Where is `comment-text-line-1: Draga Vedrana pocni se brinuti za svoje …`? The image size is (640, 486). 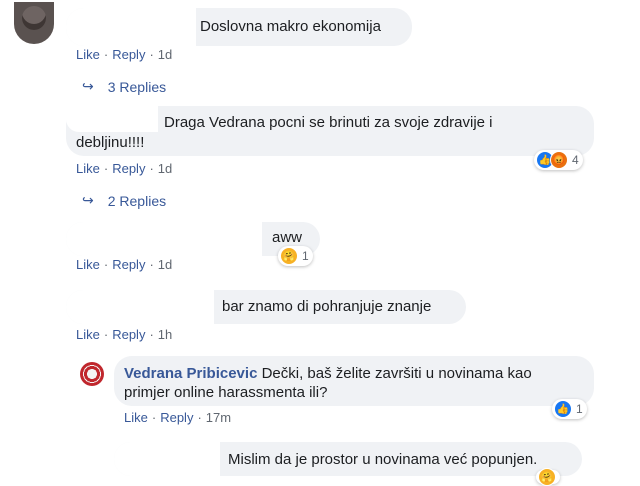 comment-text-line-1: Draga Vedrana pocni se brinuti za svoje … is located at coordinates (328, 122).